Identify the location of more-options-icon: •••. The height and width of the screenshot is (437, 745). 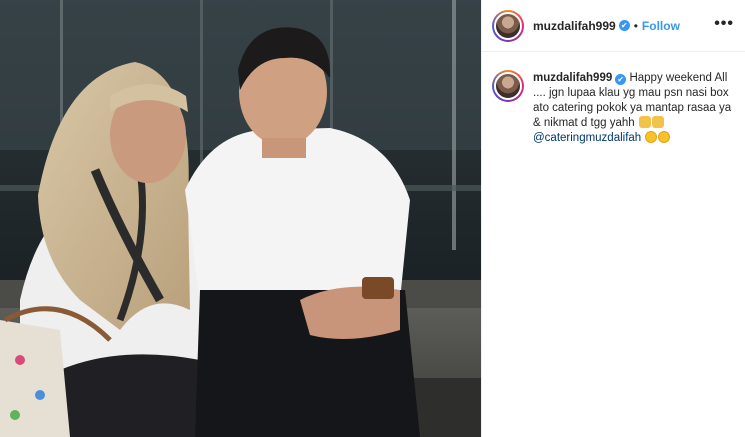
(724, 24).